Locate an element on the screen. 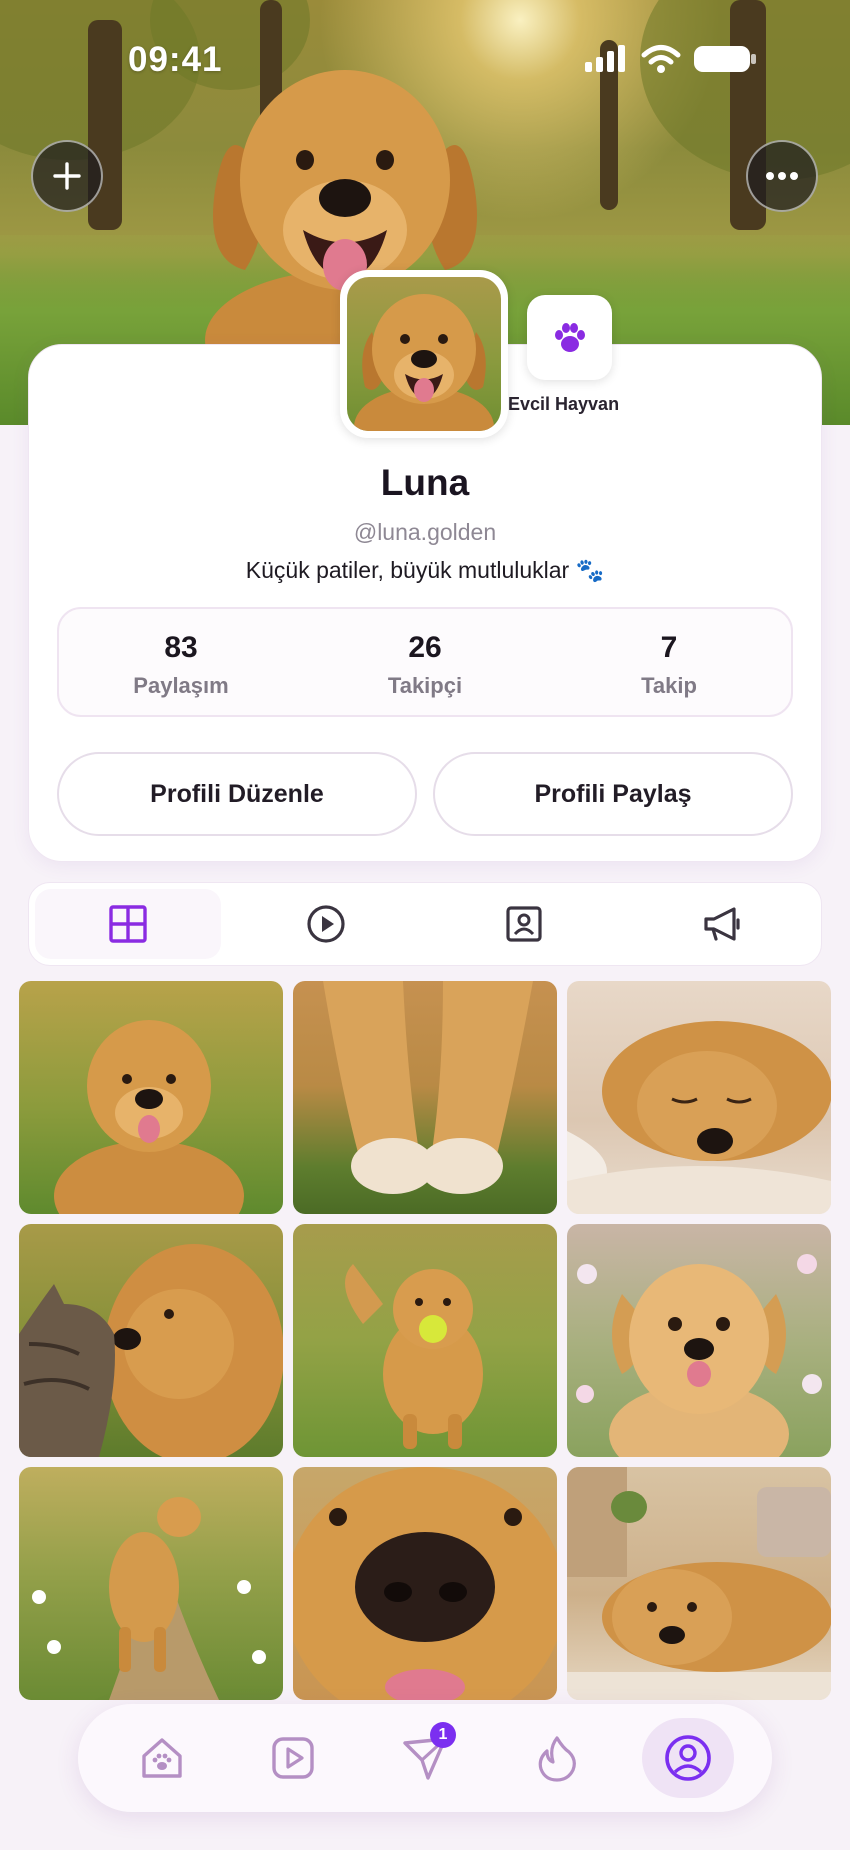 This screenshot has height=1850, width=850. pet-category-label: Evcil Hayvan is located at coordinates (564, 404).